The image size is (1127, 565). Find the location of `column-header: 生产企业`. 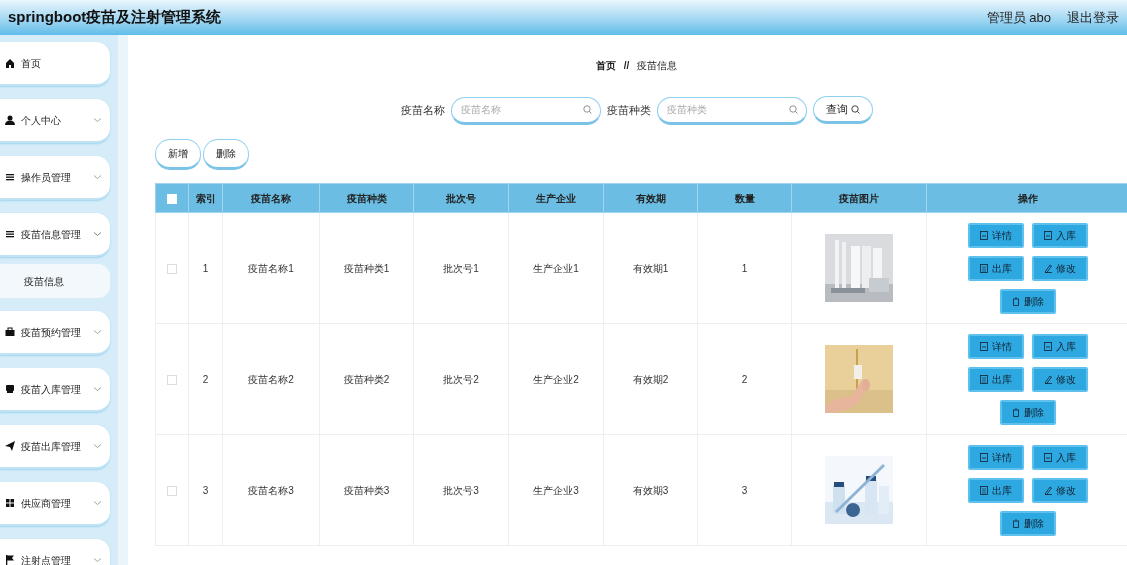

column-header: 生产企业 is located at coordinates (556, 198).